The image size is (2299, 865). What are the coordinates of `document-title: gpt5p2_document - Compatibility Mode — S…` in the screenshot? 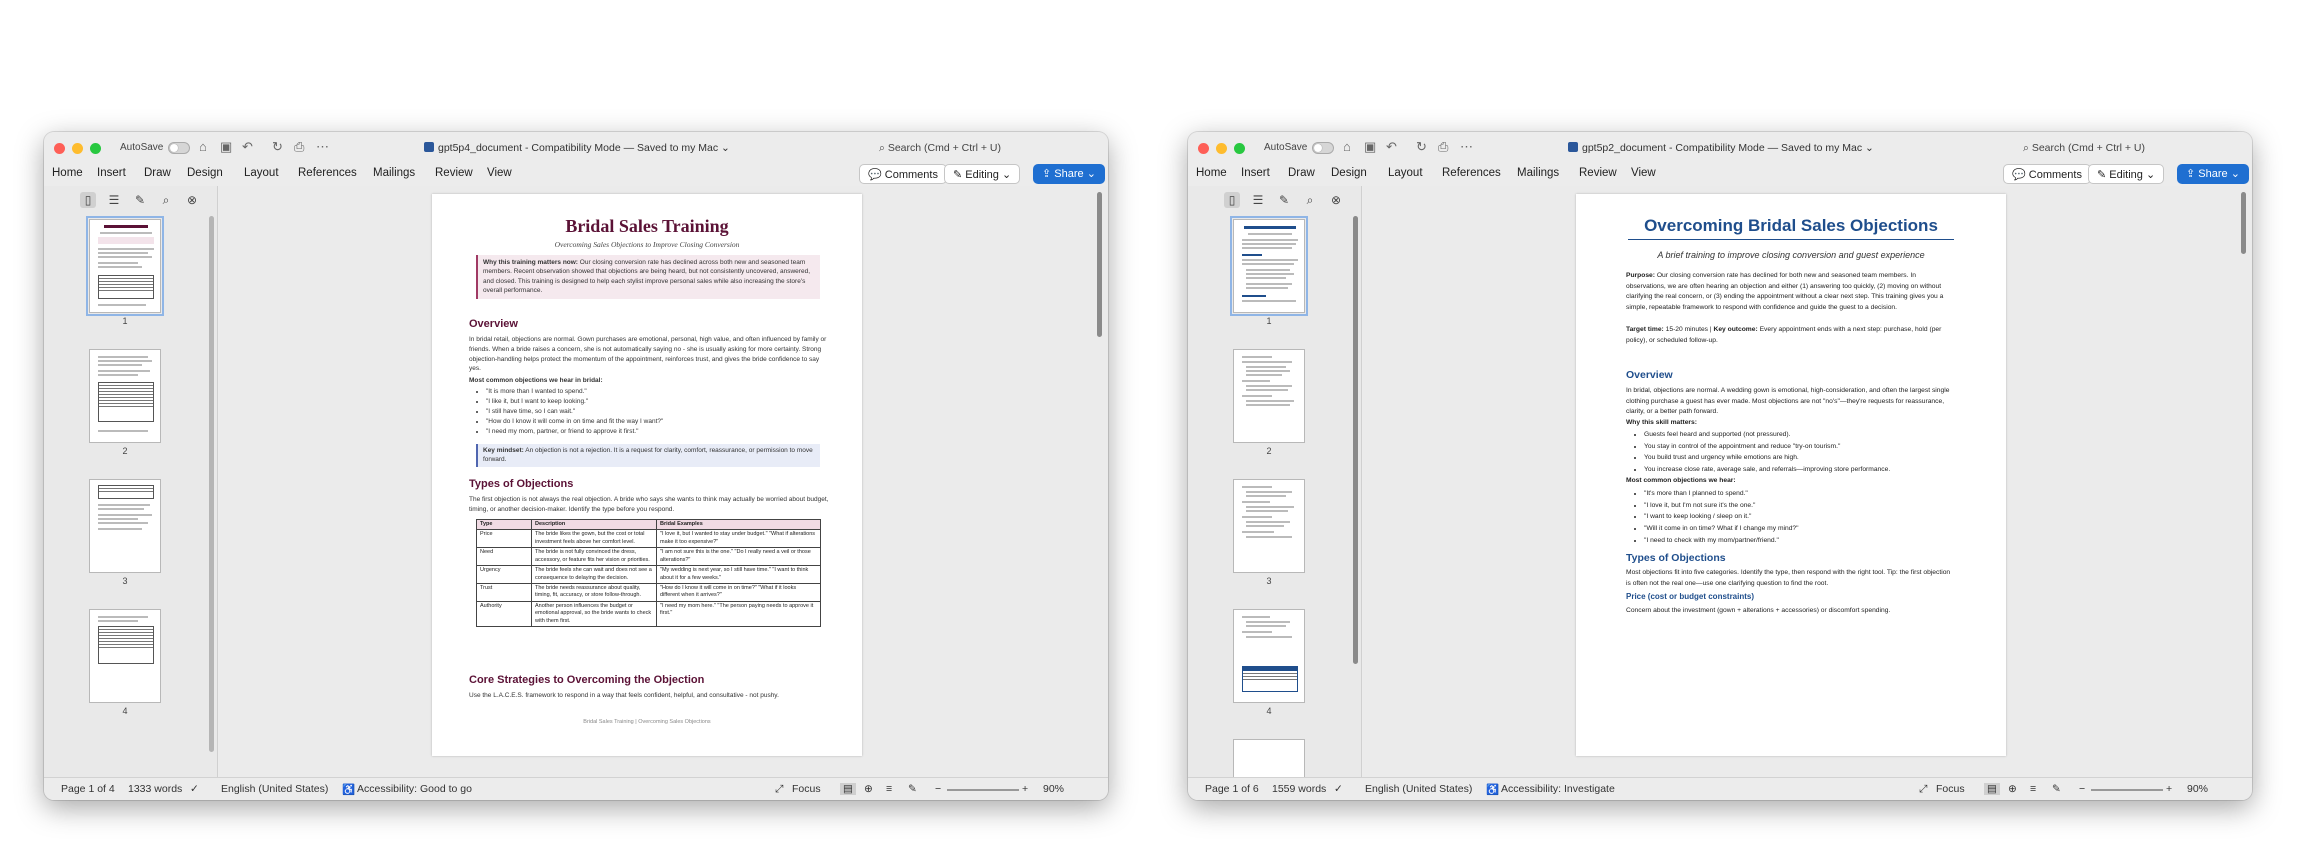 It's located at (1721, 148).